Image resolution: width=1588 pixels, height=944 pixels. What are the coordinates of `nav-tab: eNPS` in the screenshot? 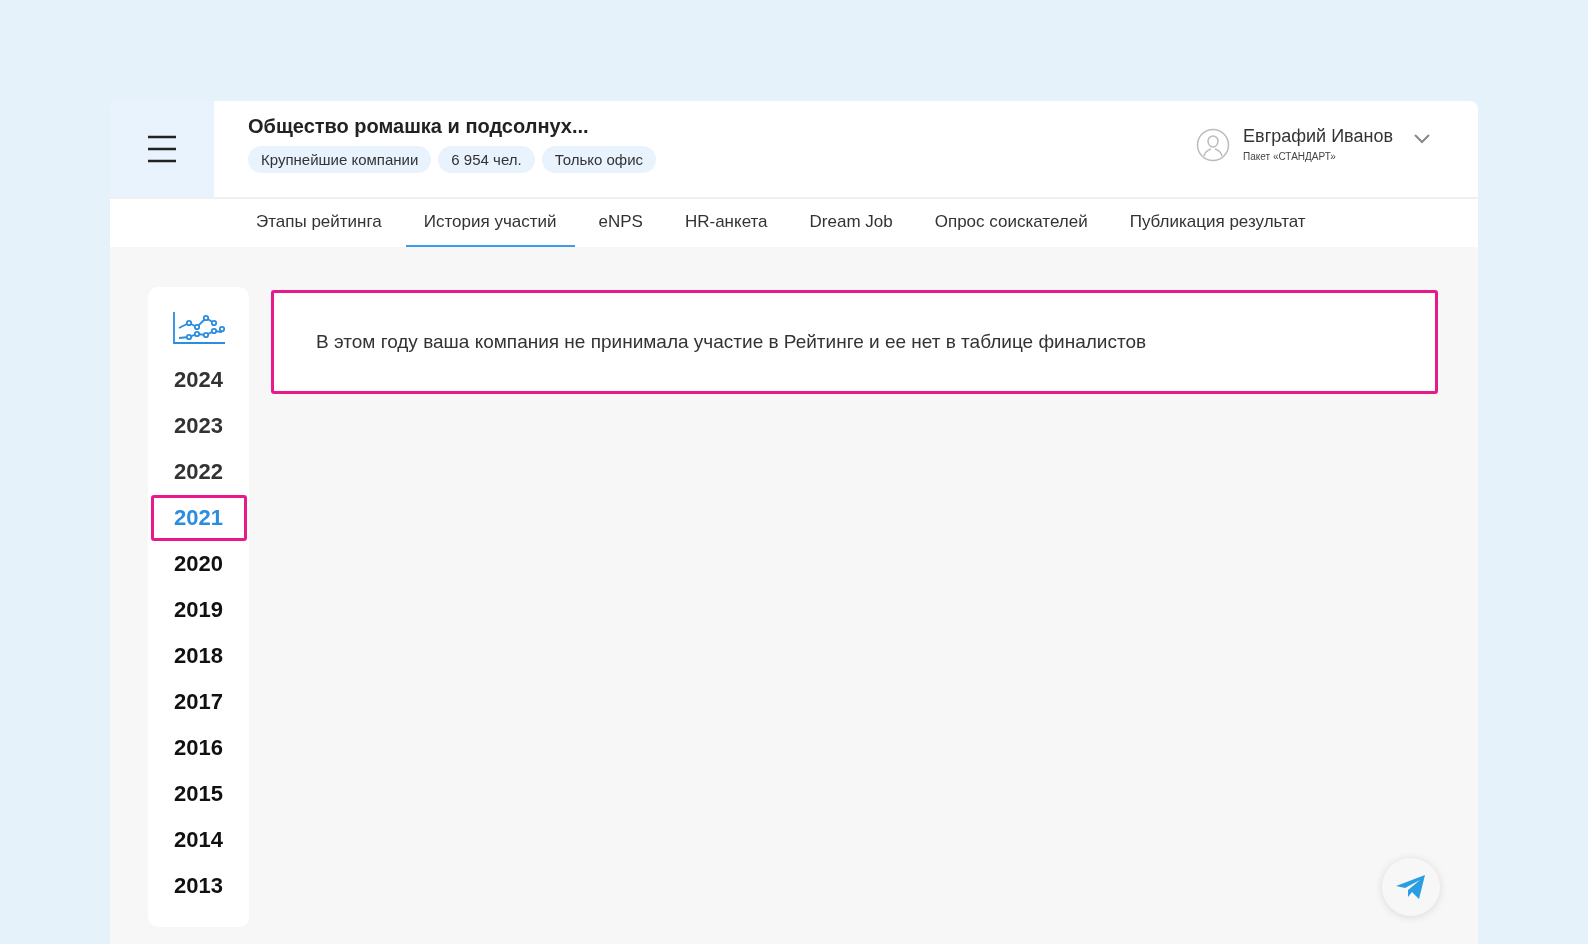 It's located at (620, 223).